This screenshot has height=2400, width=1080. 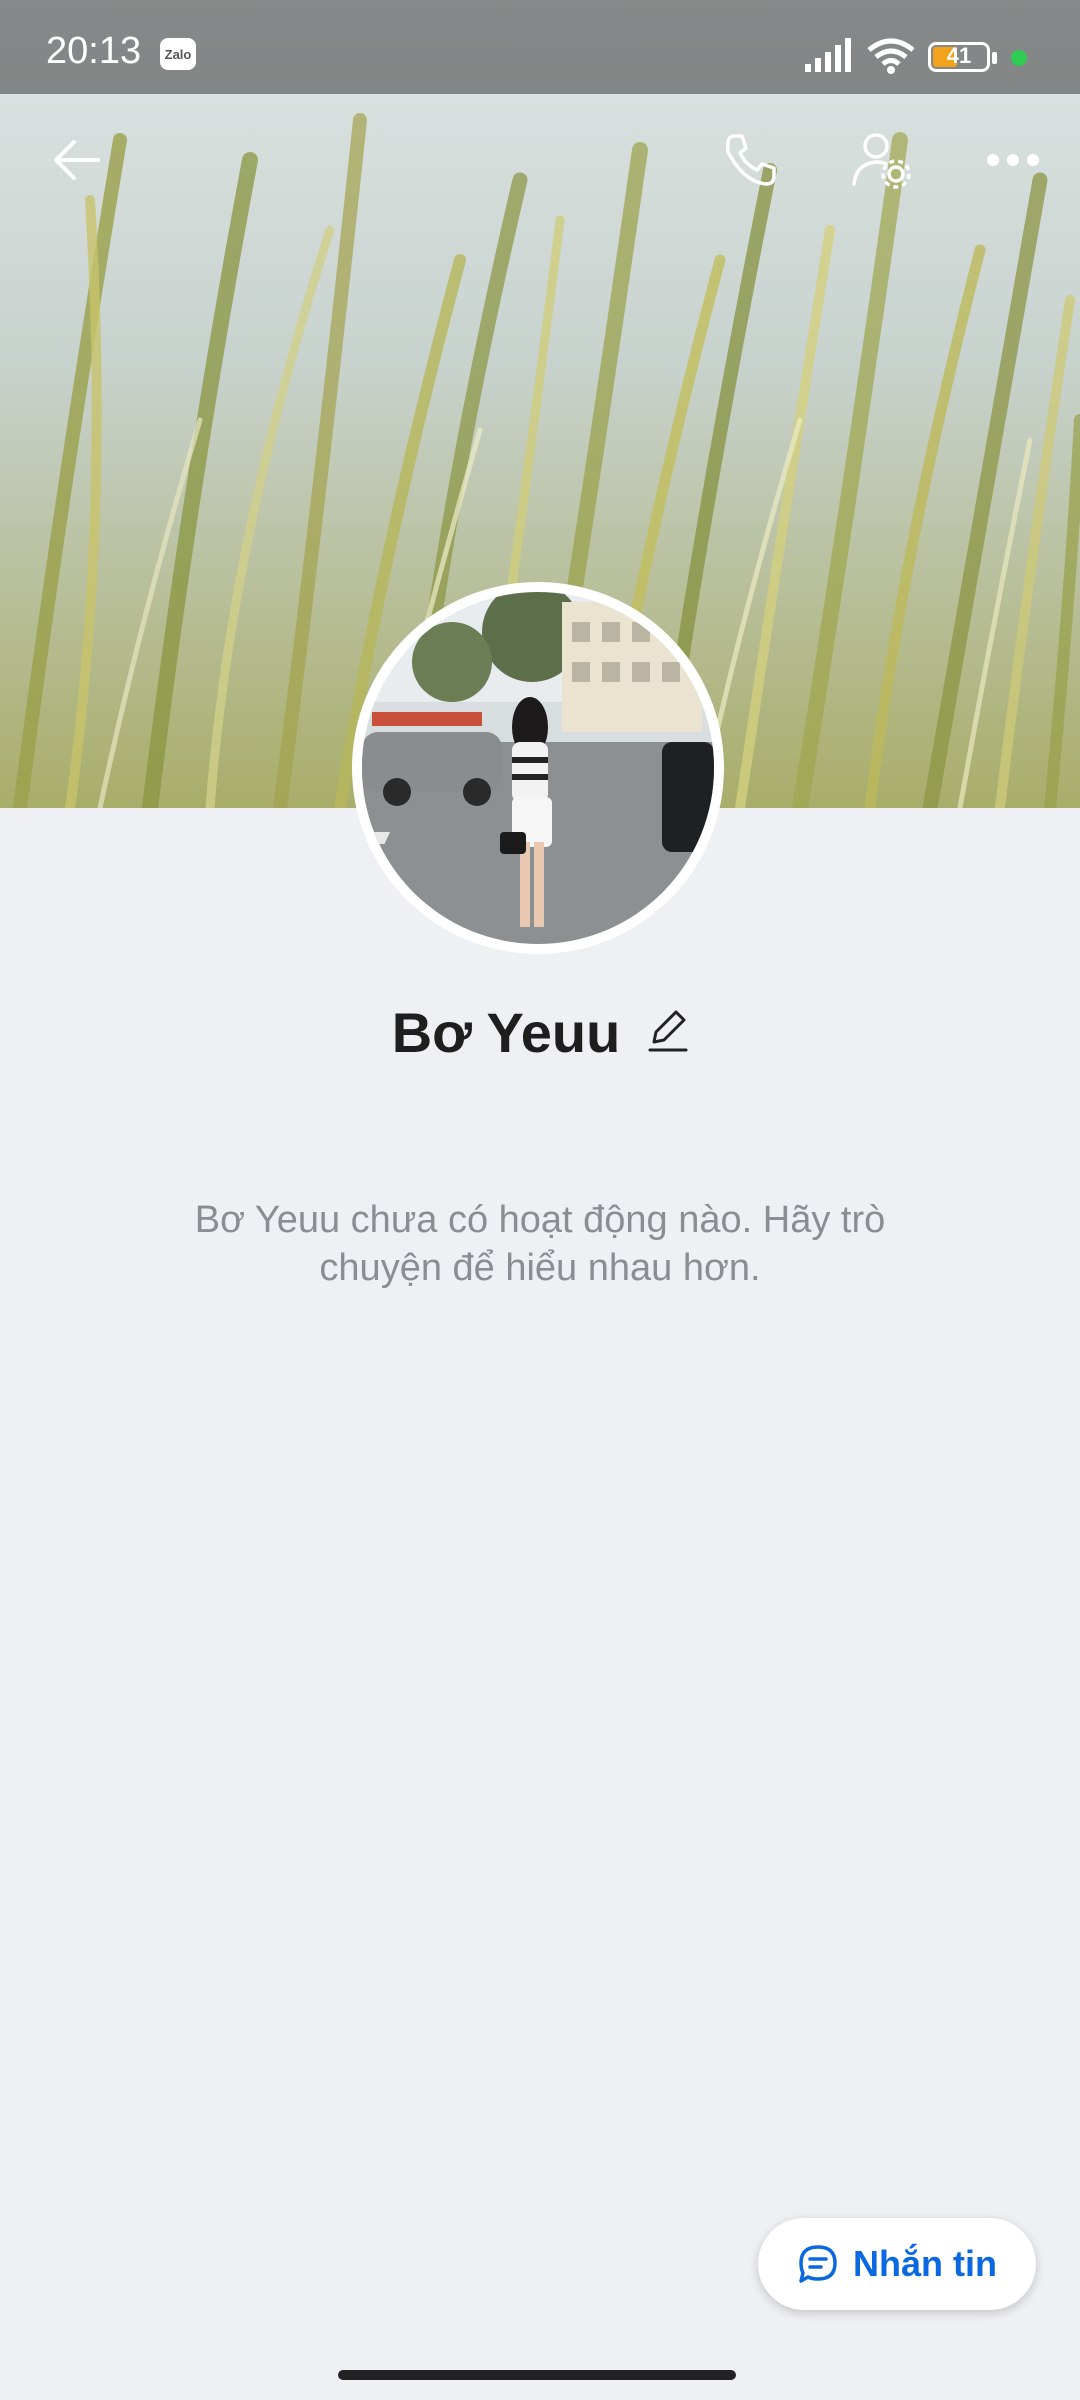 I want to click on edit-name-button, so click(x=668, y=1032).